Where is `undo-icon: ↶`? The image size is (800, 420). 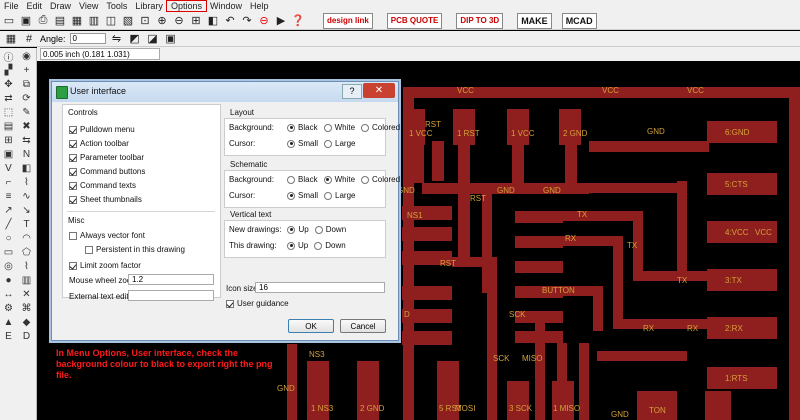 undo-icon: ↶ is located at coordinates (230, 21).